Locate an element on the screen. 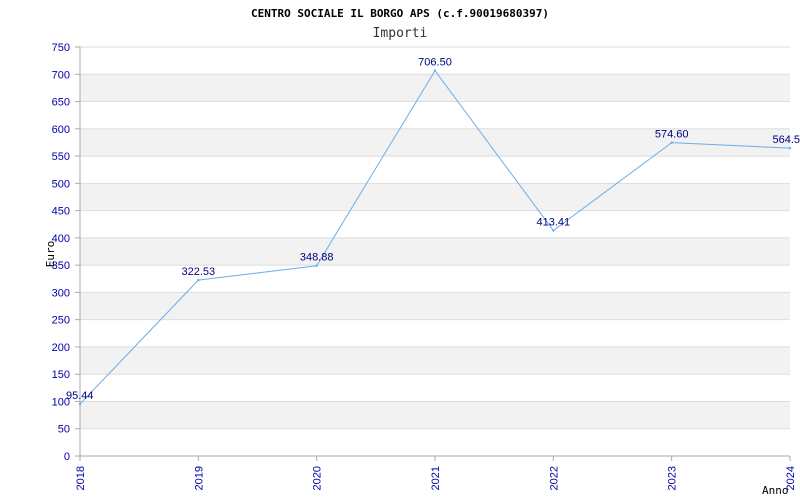 The image size is (800, 500). data-label: 95.44 is located at coordinates (80, 396).